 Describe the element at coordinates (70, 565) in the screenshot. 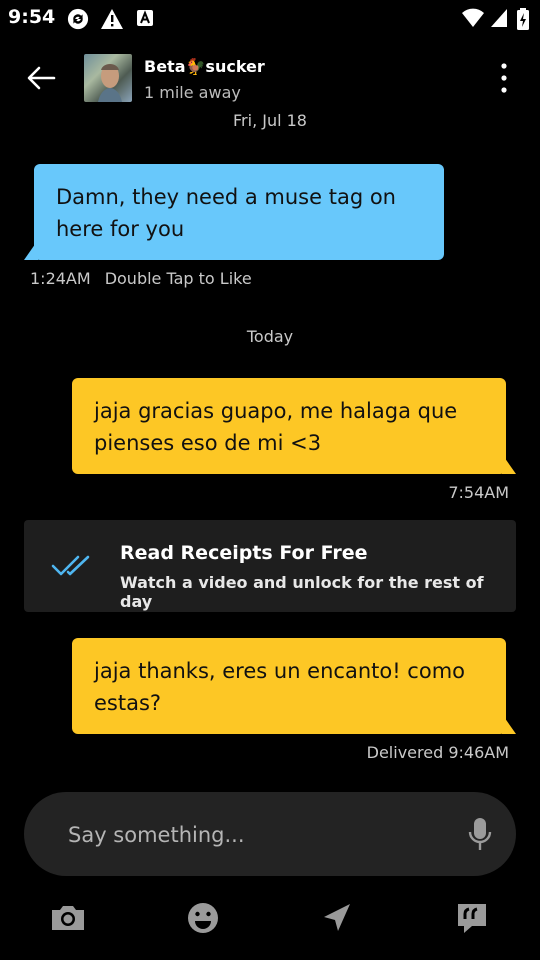

I see `double-check-icon` at that location.